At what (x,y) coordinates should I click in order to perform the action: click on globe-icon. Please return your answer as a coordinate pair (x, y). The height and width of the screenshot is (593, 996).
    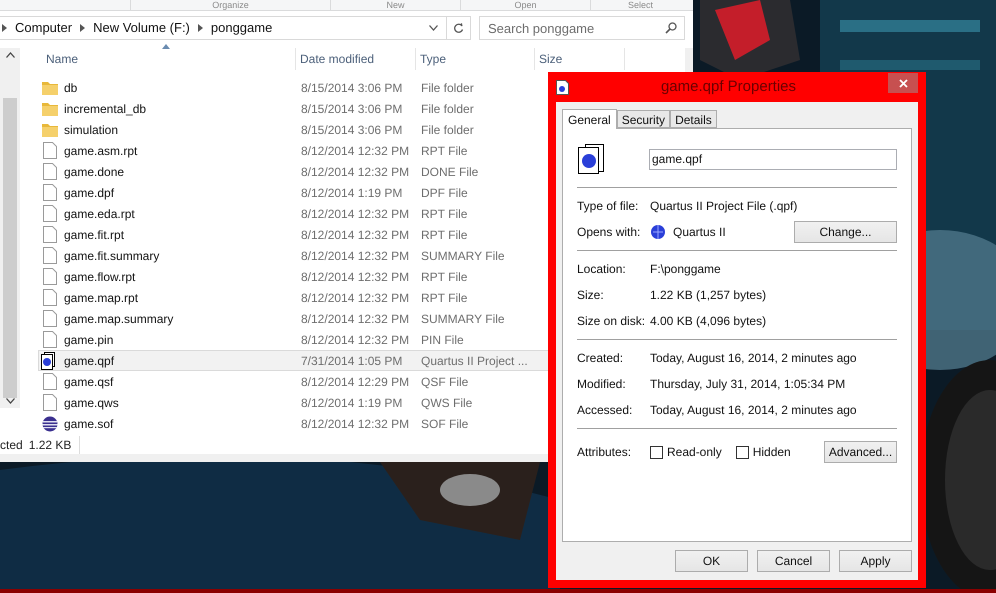
    Looking at the image, I should click on (658, 232).